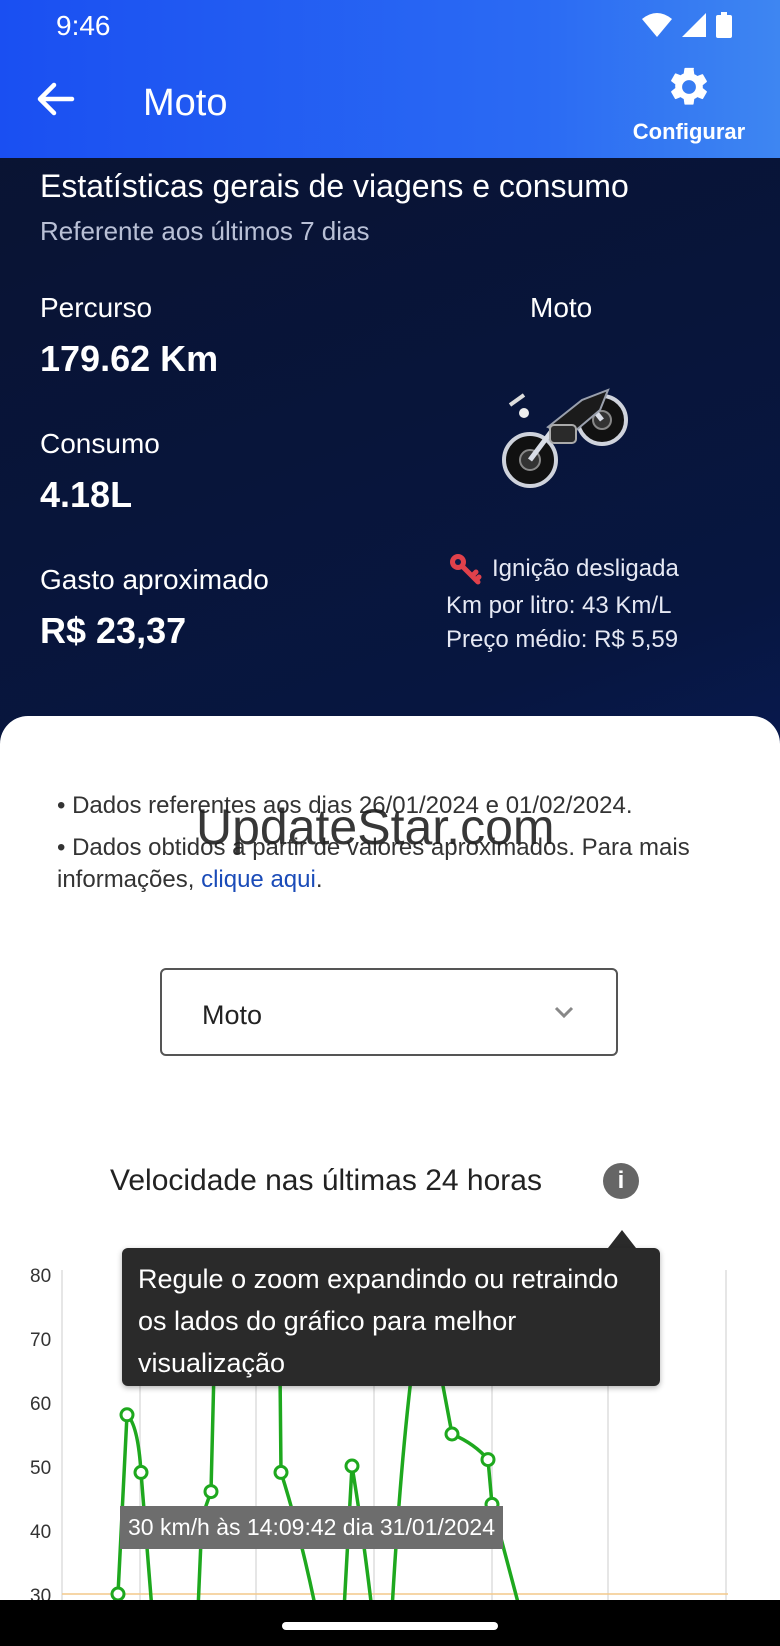 The width and height of the screenshot is (780, 1646). Describe the element at coordinates (724, 25) in the screenshot. I see `battery-icon` at that location.